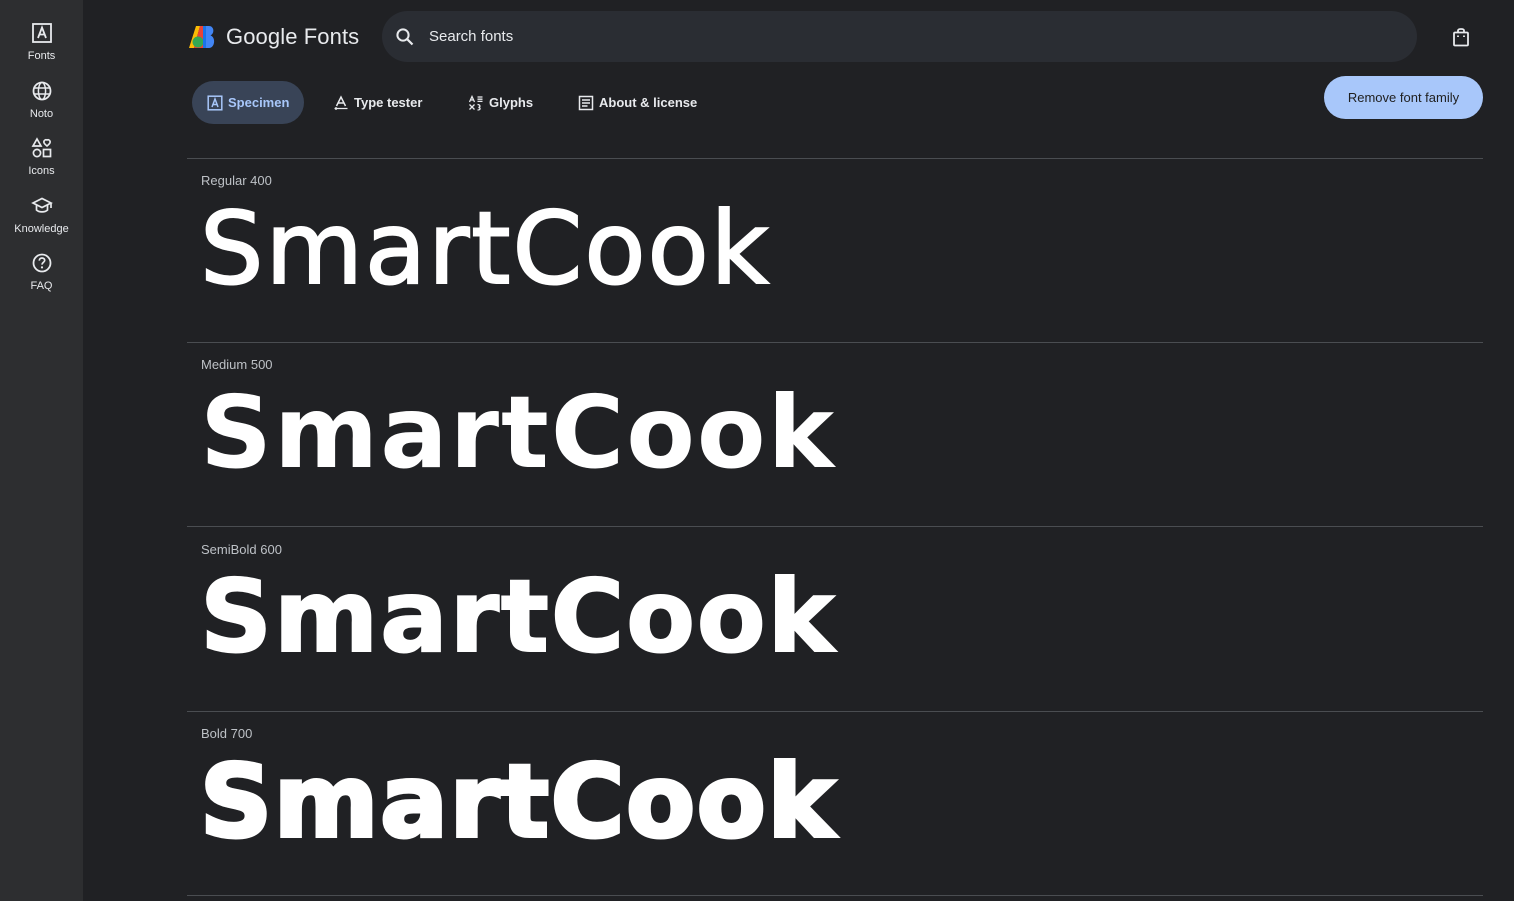  Describe the element at coordinates (293, 36) in the screenshot. I see `logo-text: Google Fonts` at that location.